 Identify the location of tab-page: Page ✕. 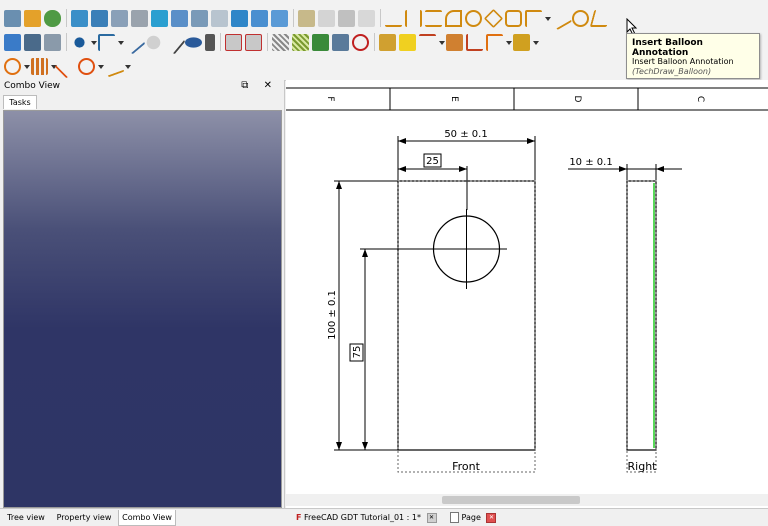
(472, 517).